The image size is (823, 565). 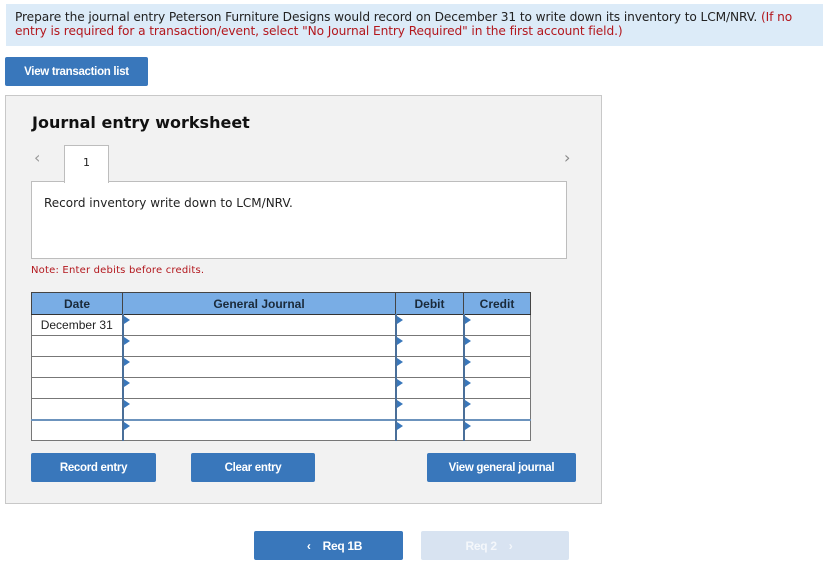 What do you see at coordinates (141, 122) in the screenshot?
I see `worksheet-title: Journal entry worksheet` at bounding box center [141, 122].